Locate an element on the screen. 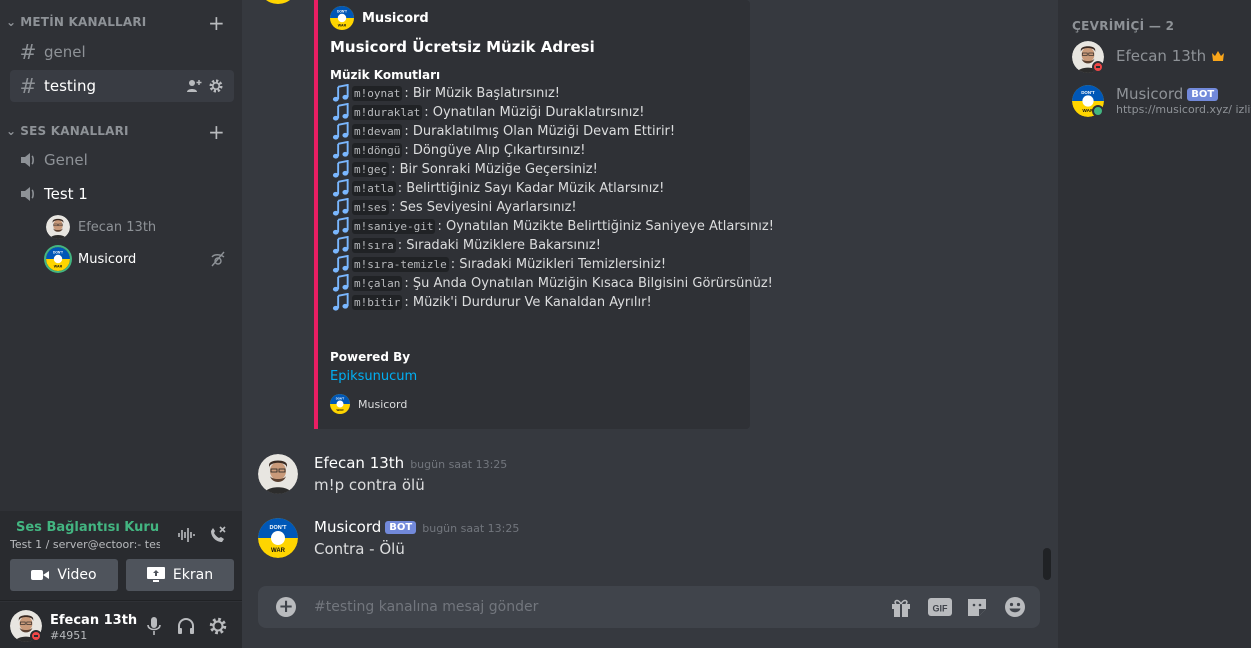  voice-status: Ses Bağlantısı Kuruldu is located at coordinates (86, 527).